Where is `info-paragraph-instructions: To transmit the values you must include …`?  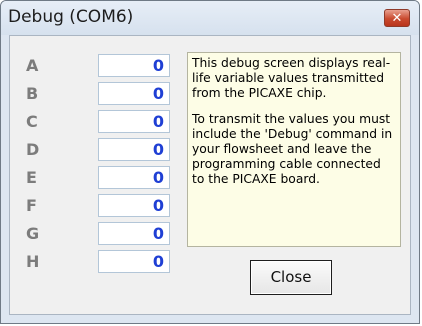
info-paragraph-instructions: To transmit the values you must include … is located at coordinates (292, 149).